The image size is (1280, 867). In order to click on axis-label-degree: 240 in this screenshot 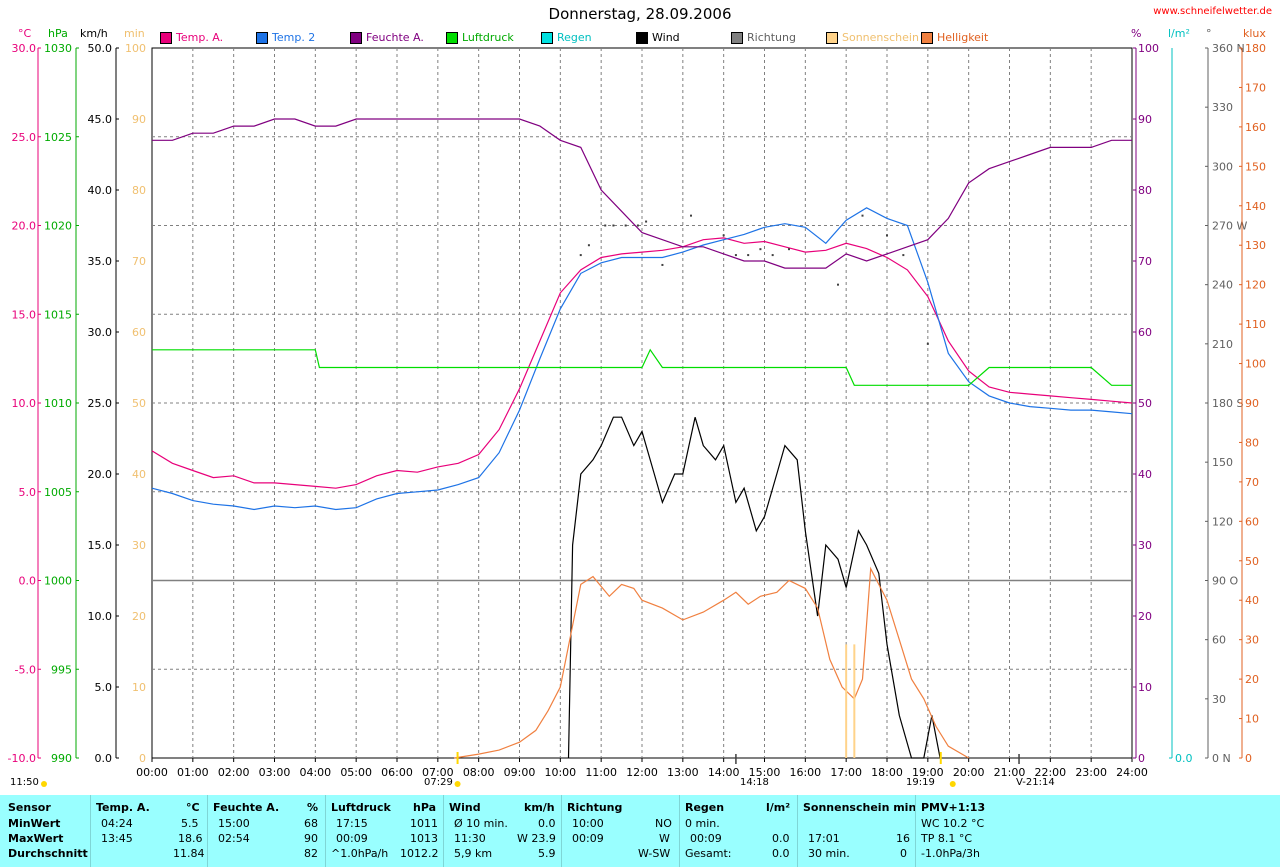, I will do `click(1222, 285)`.